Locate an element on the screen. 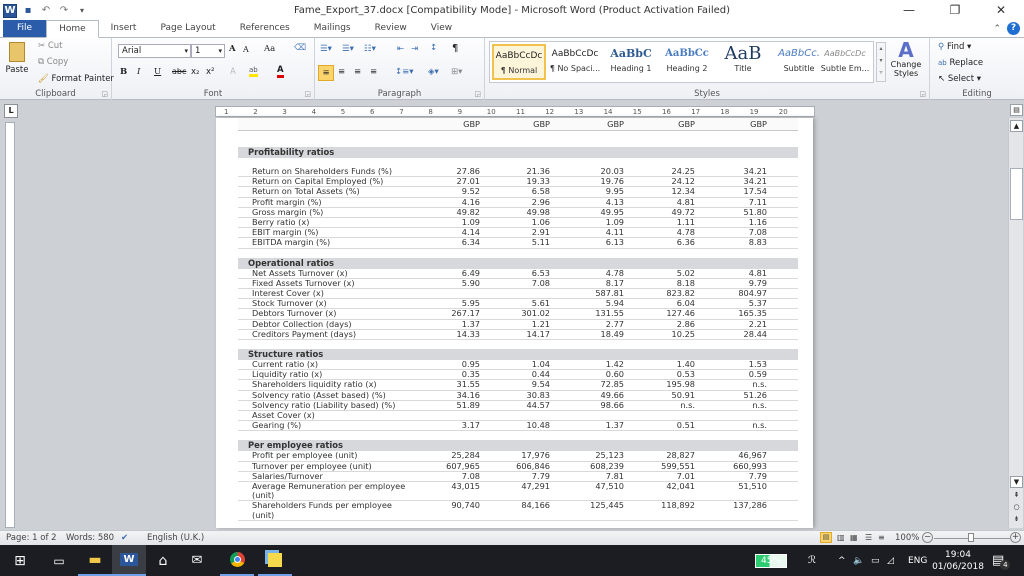  people-icon: ℛ is located at coordinates (812, 560).